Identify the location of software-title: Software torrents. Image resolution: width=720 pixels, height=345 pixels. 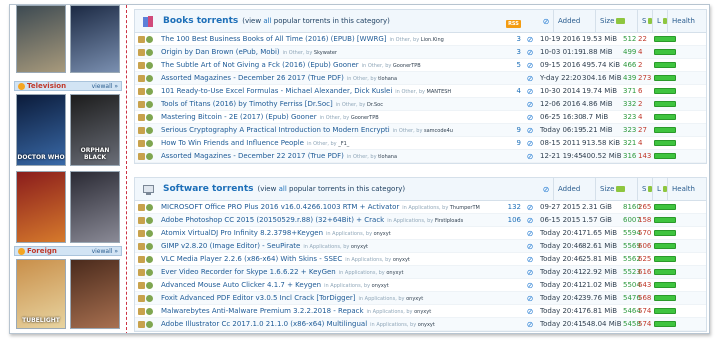
(208, 189).